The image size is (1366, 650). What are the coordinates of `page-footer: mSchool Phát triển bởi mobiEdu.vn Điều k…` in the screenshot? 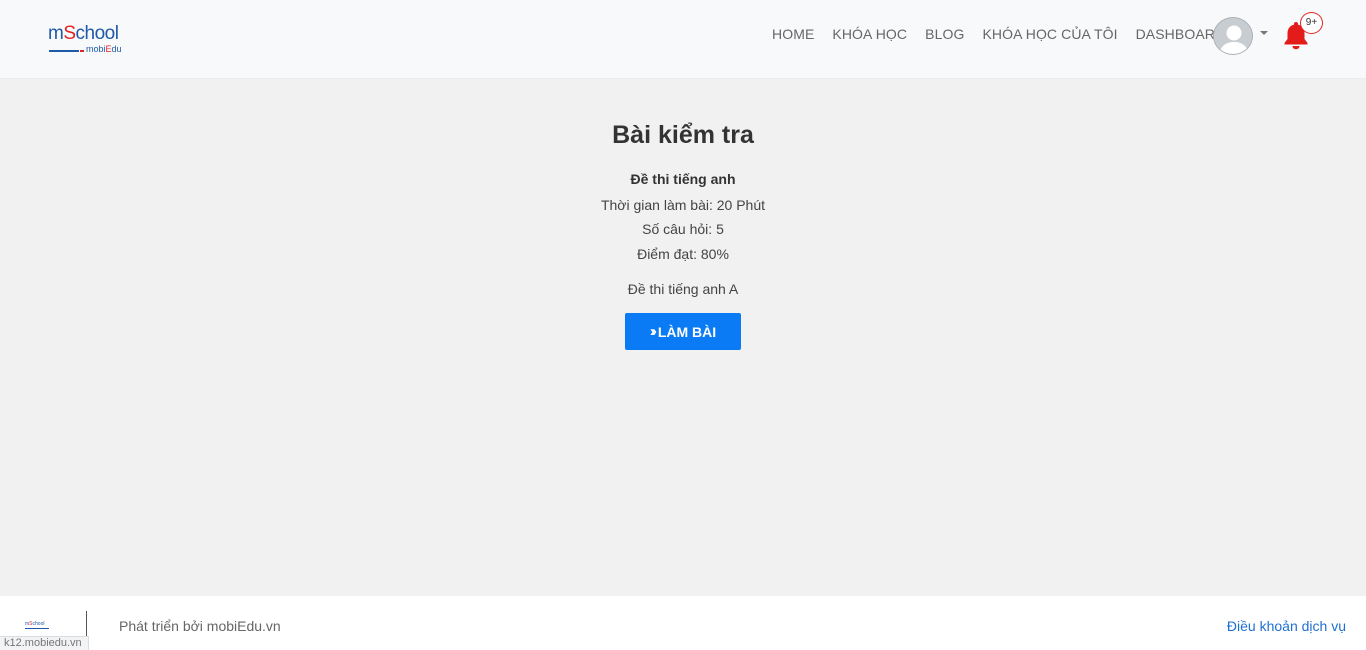 It's located at (683, 623).